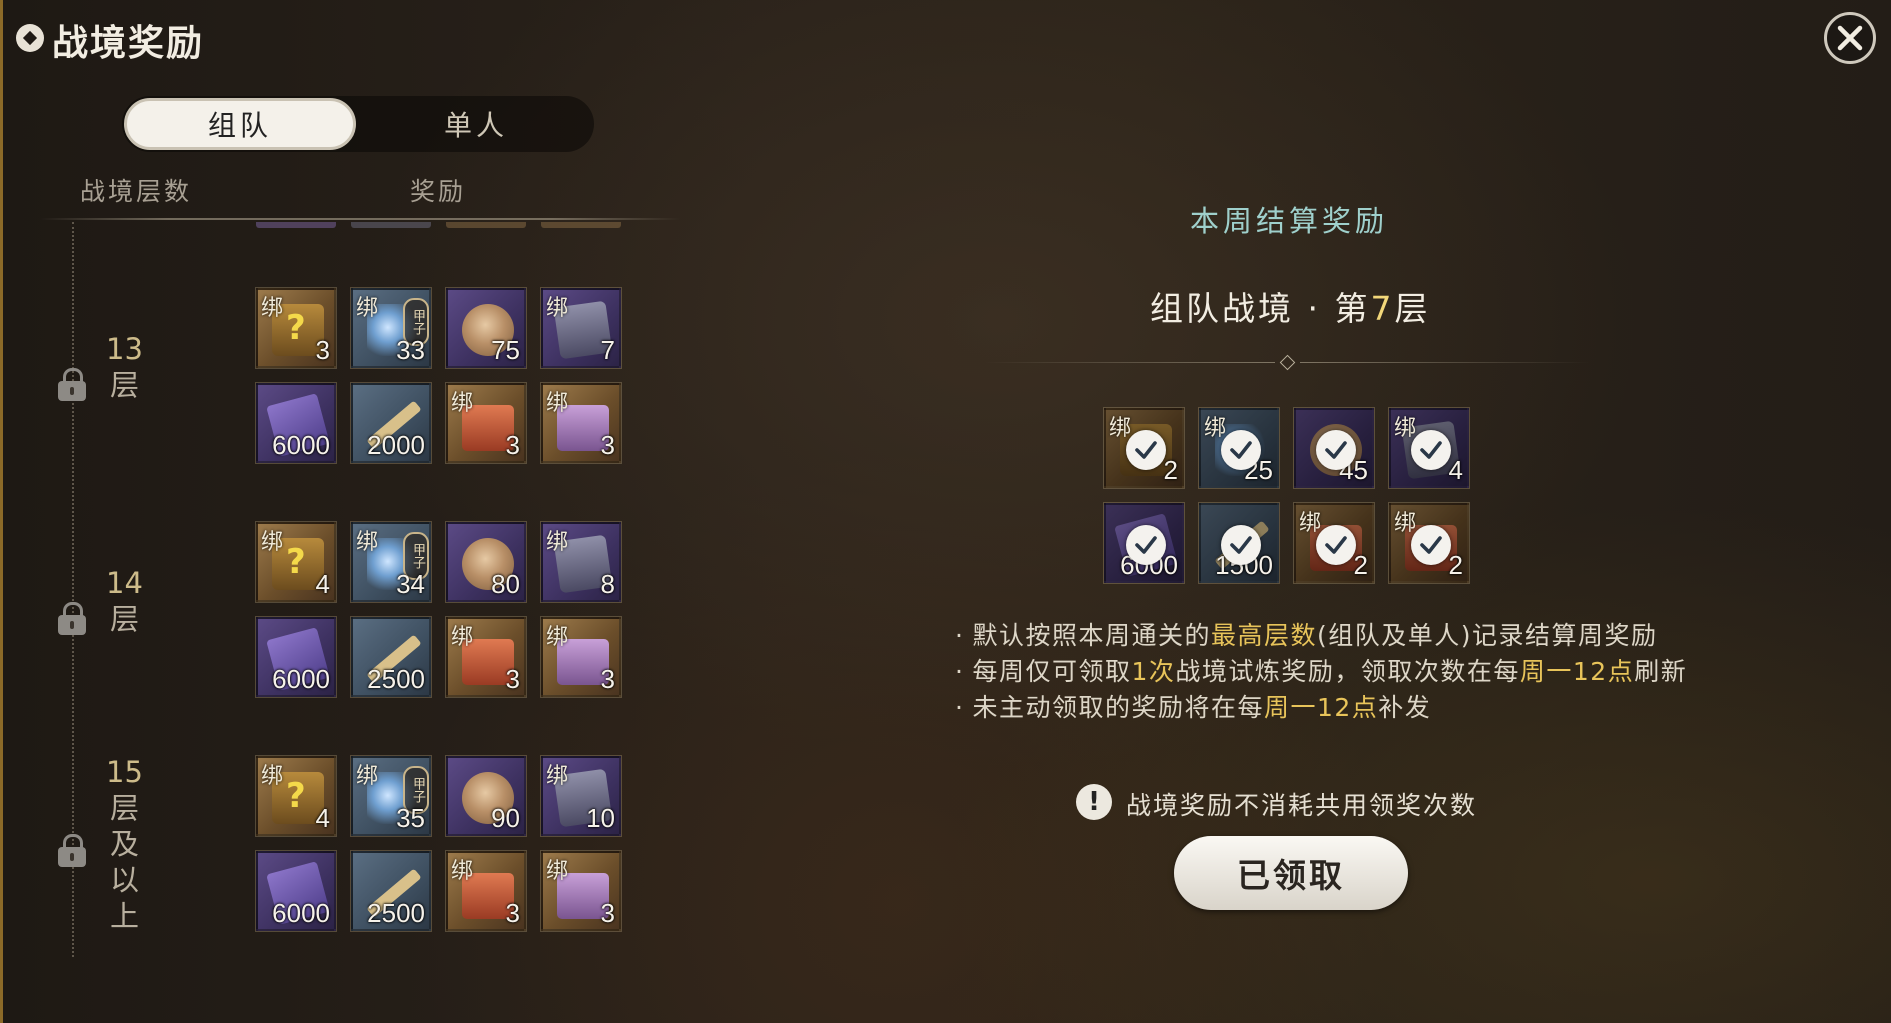 The width and height of the screenshot is (1891, 1023). What do you see at coordinates (505, 584) in the screenshot?
I see `item-count: 80` at bounding box center [505, 584].